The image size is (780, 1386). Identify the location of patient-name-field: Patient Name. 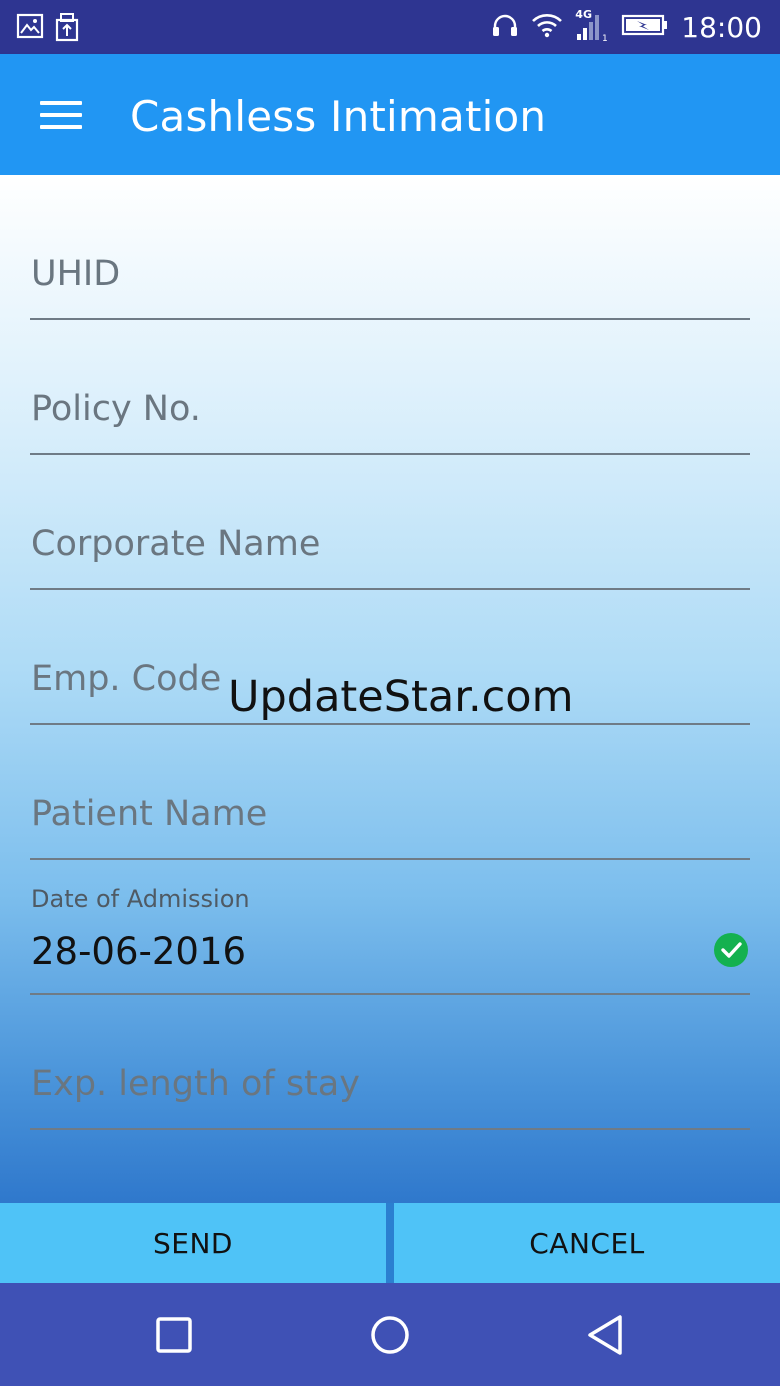
(390, 792).